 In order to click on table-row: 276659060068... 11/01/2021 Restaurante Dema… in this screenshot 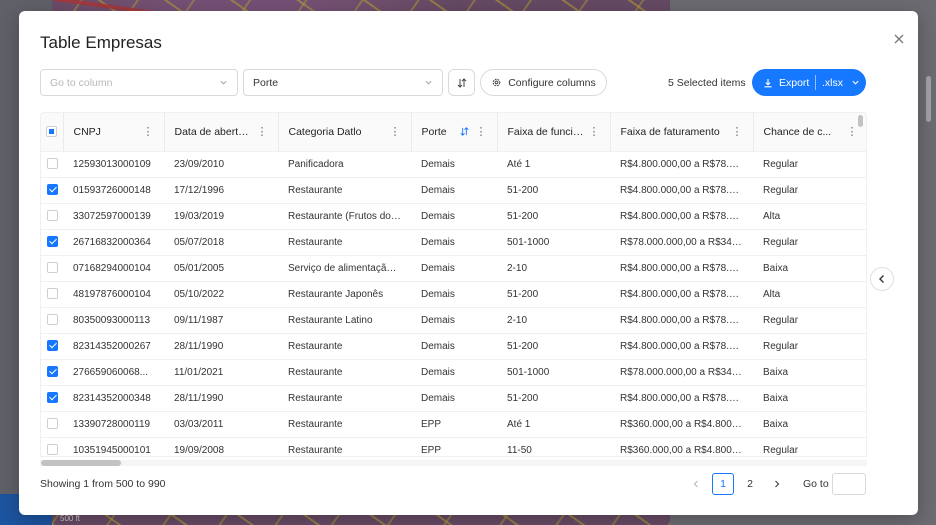, I will do `click(453, 372)`.